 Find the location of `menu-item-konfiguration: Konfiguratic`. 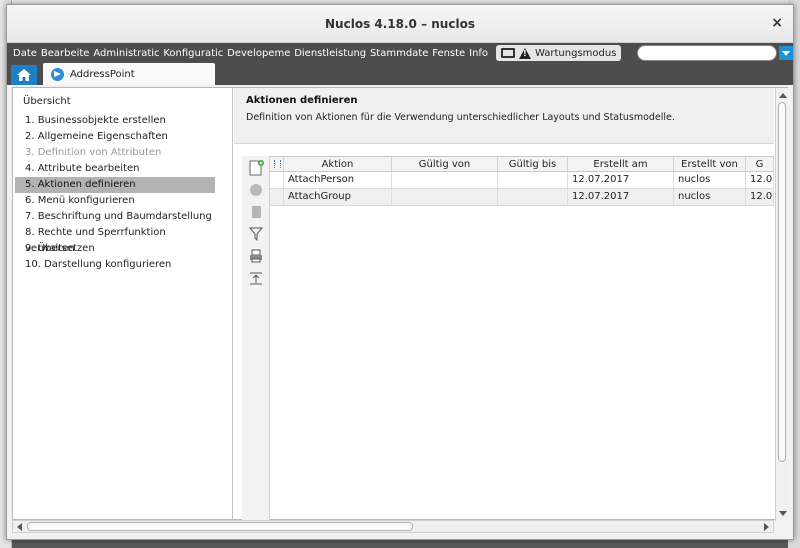

menu-item-konfiguration: Konfiguratic is located at coordinates (193, 53).